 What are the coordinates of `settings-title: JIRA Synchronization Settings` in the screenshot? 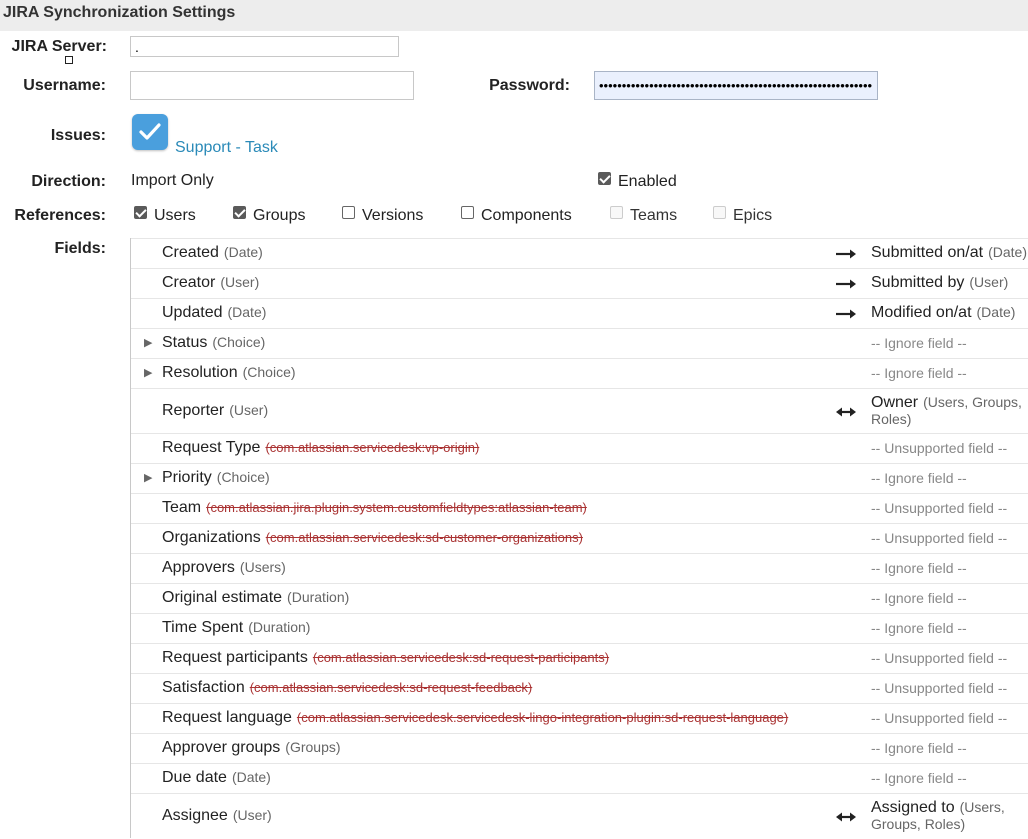 It's located at (514, 15).